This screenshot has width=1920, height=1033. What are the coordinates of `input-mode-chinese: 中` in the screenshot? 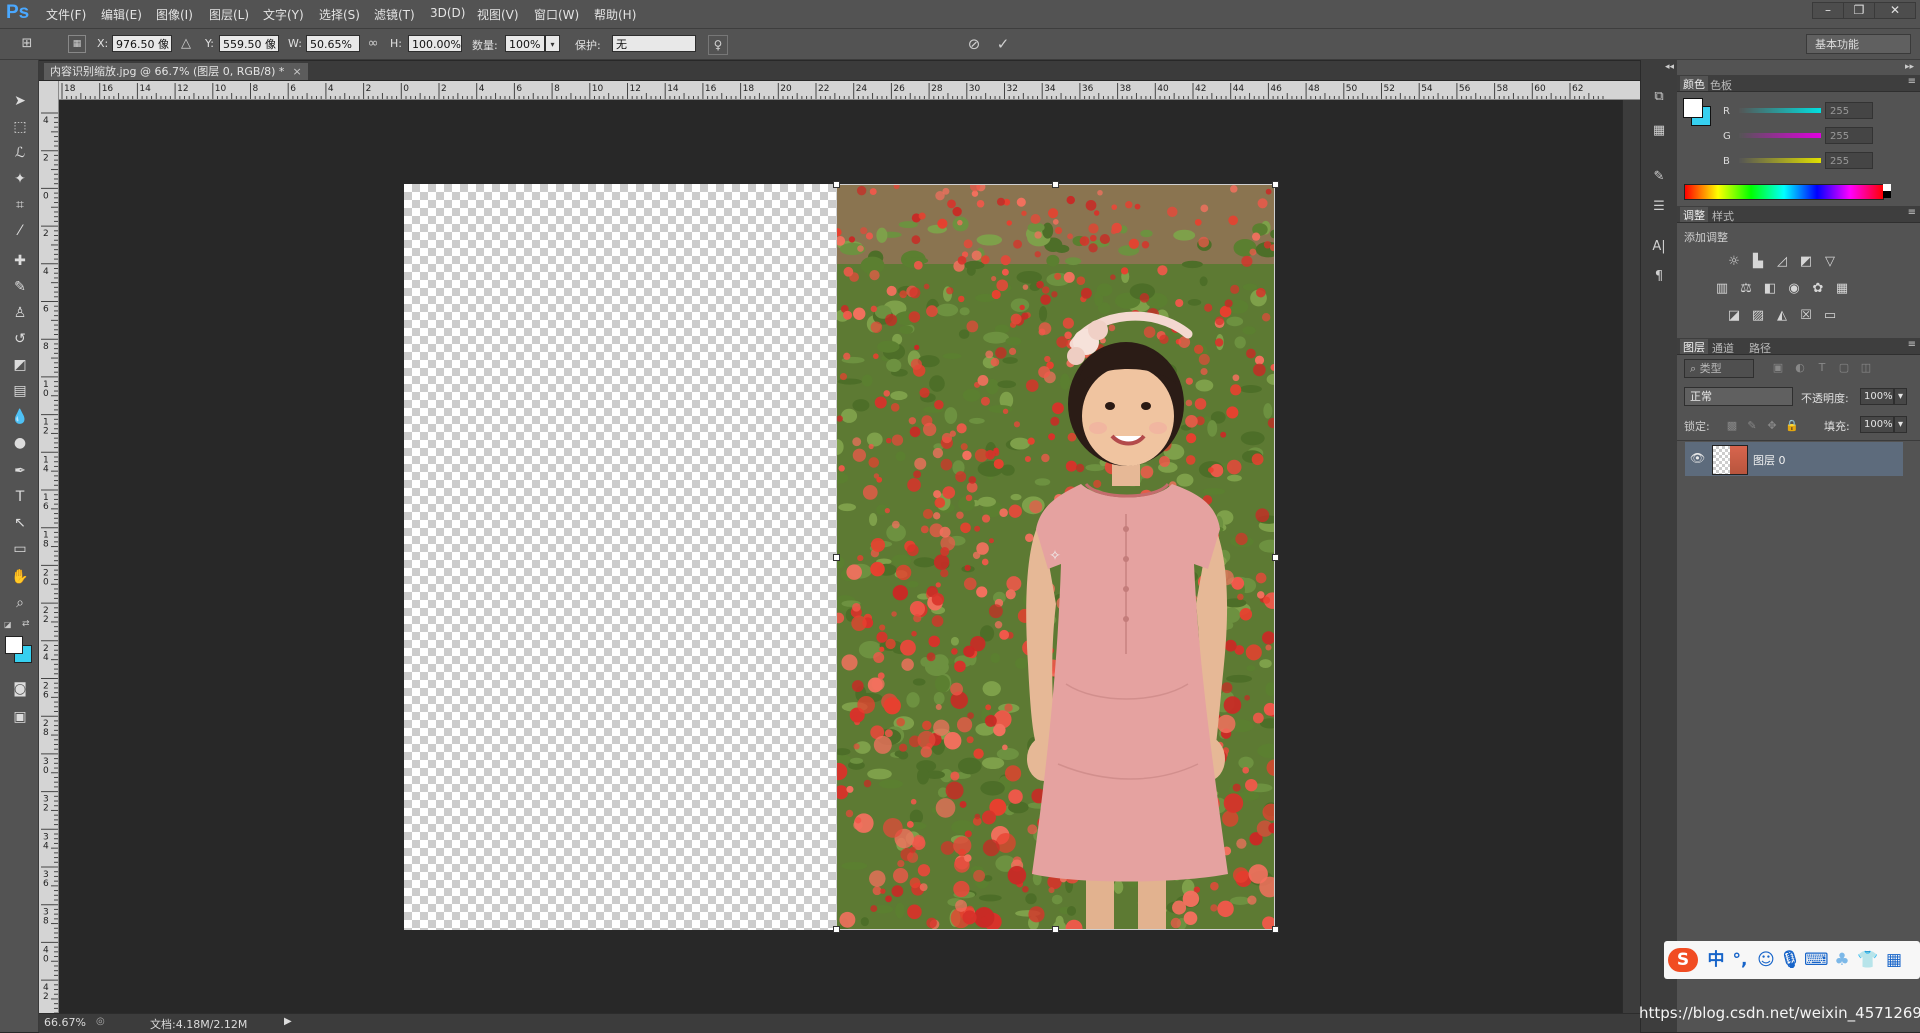 It's located at (1716, 960).